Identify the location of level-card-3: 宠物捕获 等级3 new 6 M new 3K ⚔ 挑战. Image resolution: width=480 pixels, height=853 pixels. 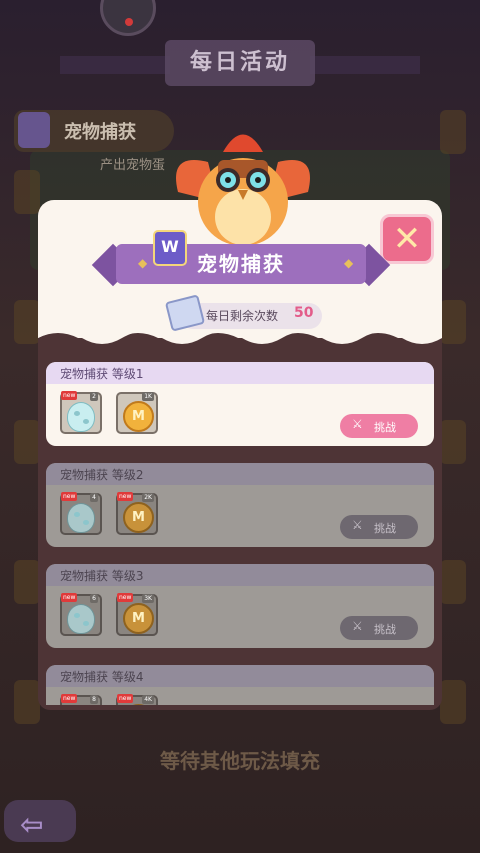
(240, 606).